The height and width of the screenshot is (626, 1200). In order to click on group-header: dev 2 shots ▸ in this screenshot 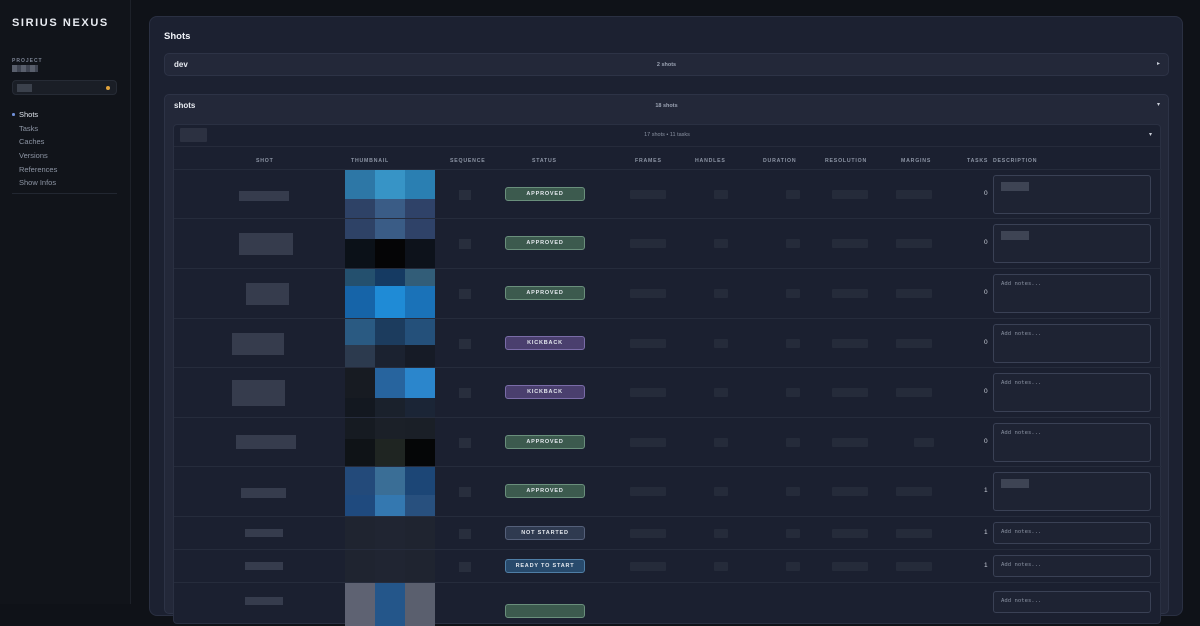, I will do `click(666, 65)`.